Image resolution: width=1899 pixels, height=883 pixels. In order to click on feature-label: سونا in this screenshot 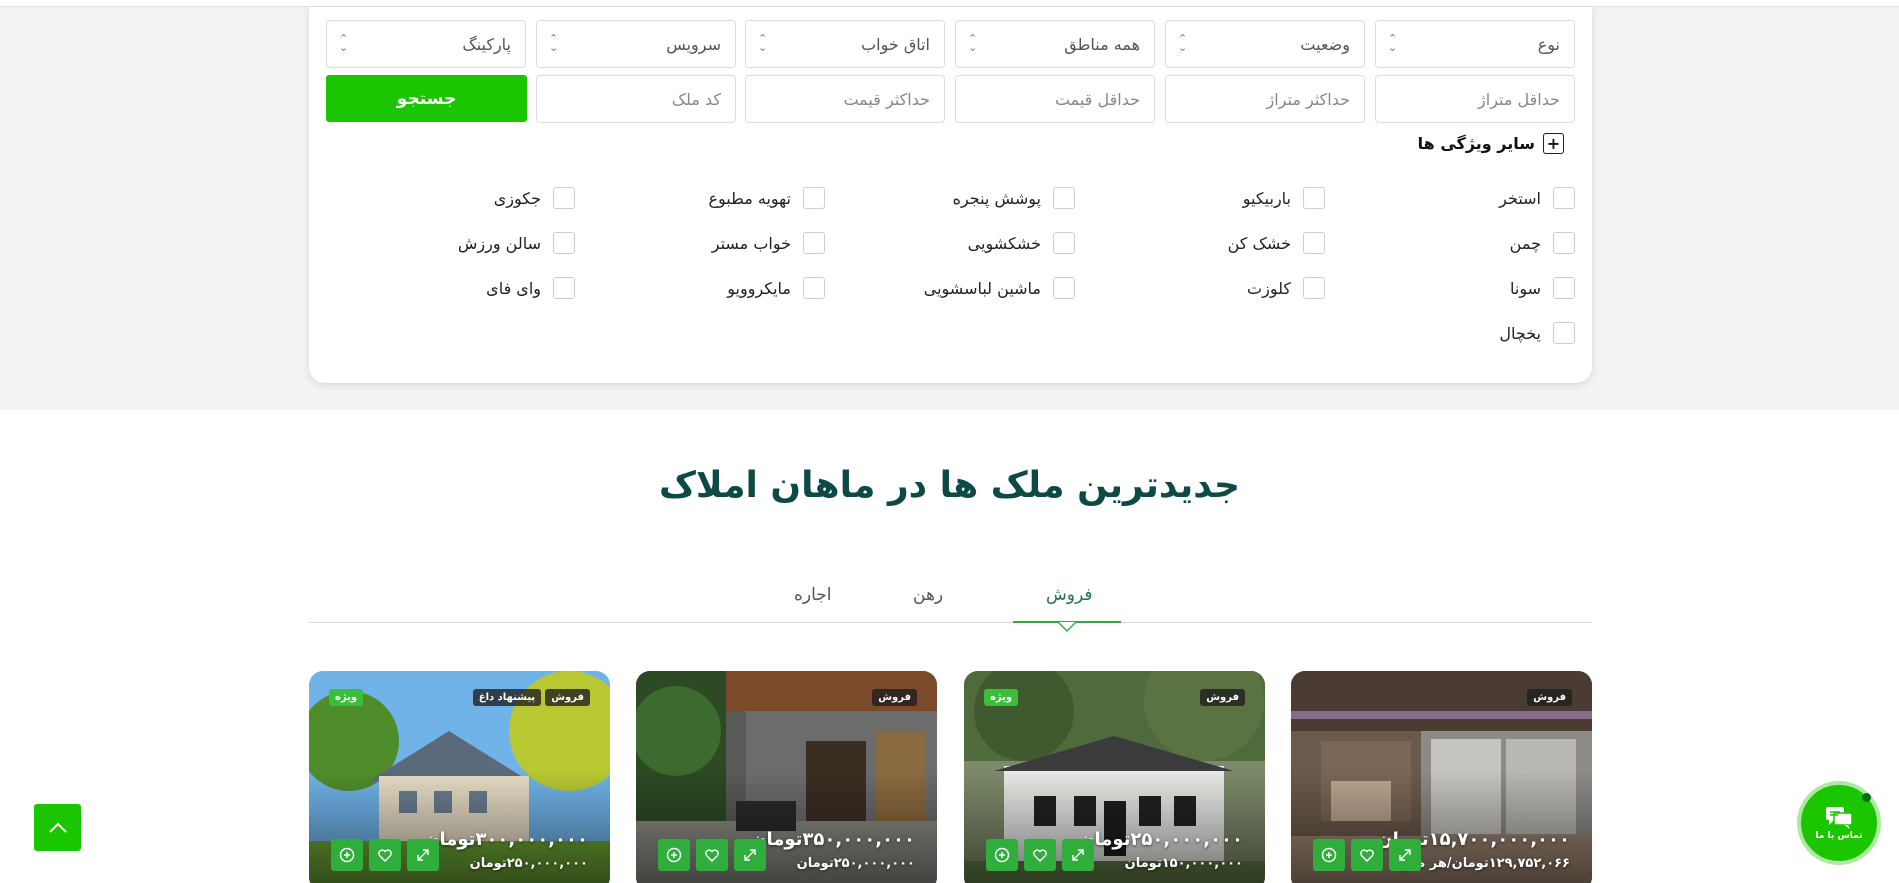, I will do `click(1525, 288)`.